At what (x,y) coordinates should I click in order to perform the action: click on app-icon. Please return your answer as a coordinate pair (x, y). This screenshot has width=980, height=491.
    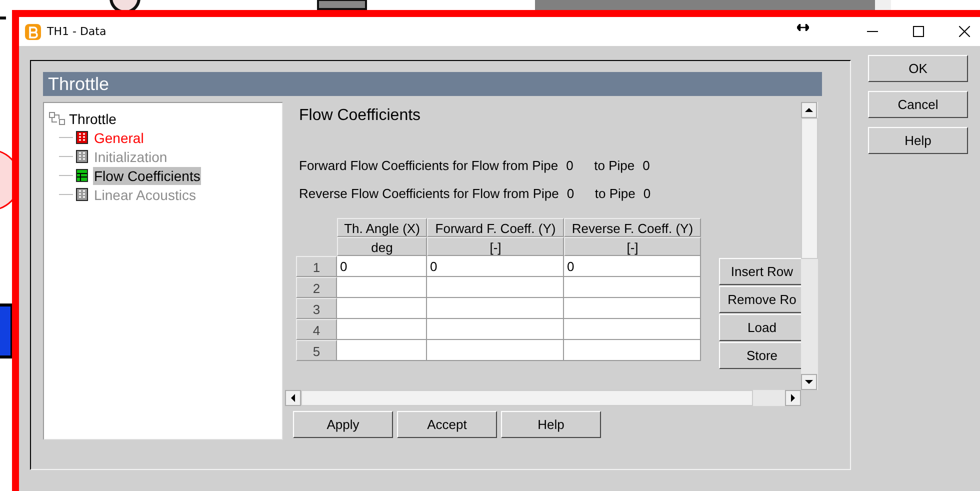
    Looking at the image, I should click on (33, 32).